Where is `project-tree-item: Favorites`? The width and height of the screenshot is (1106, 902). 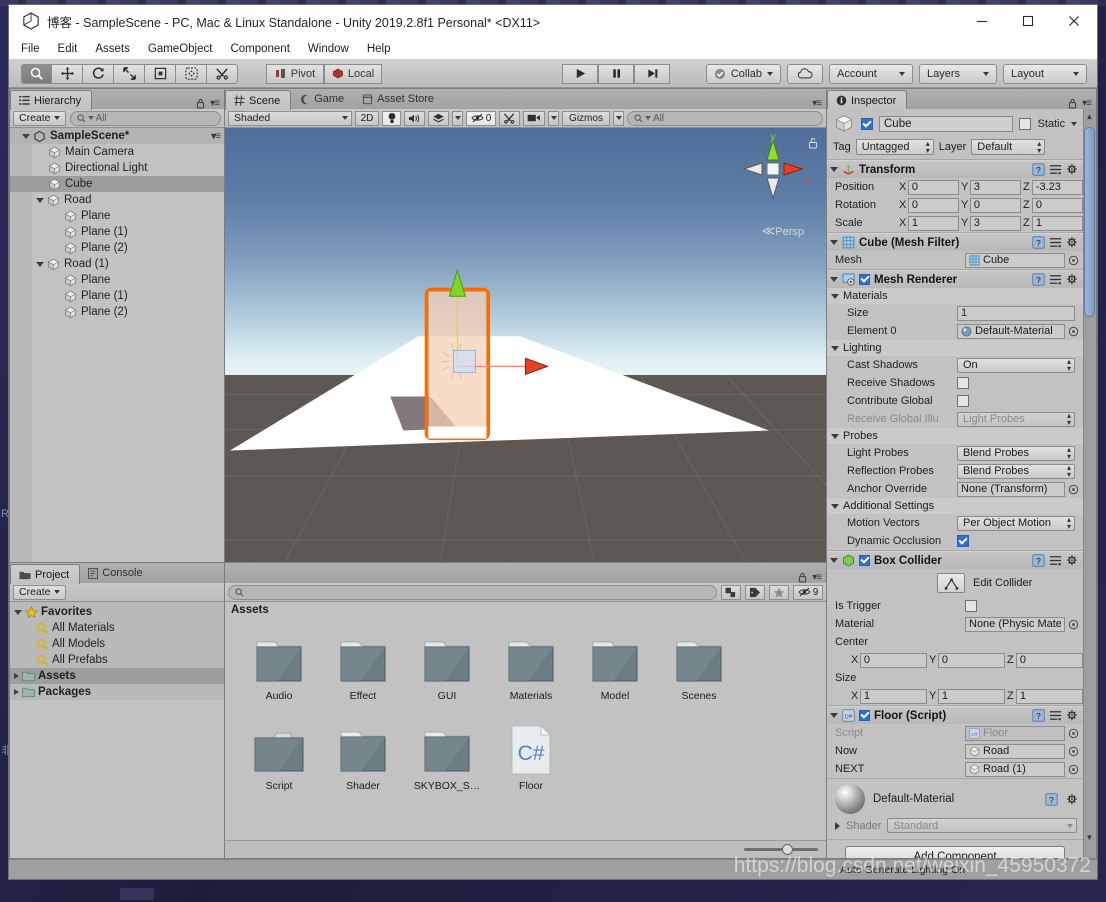 project-tree-item: Favorites is located at coordinates (117, 612).